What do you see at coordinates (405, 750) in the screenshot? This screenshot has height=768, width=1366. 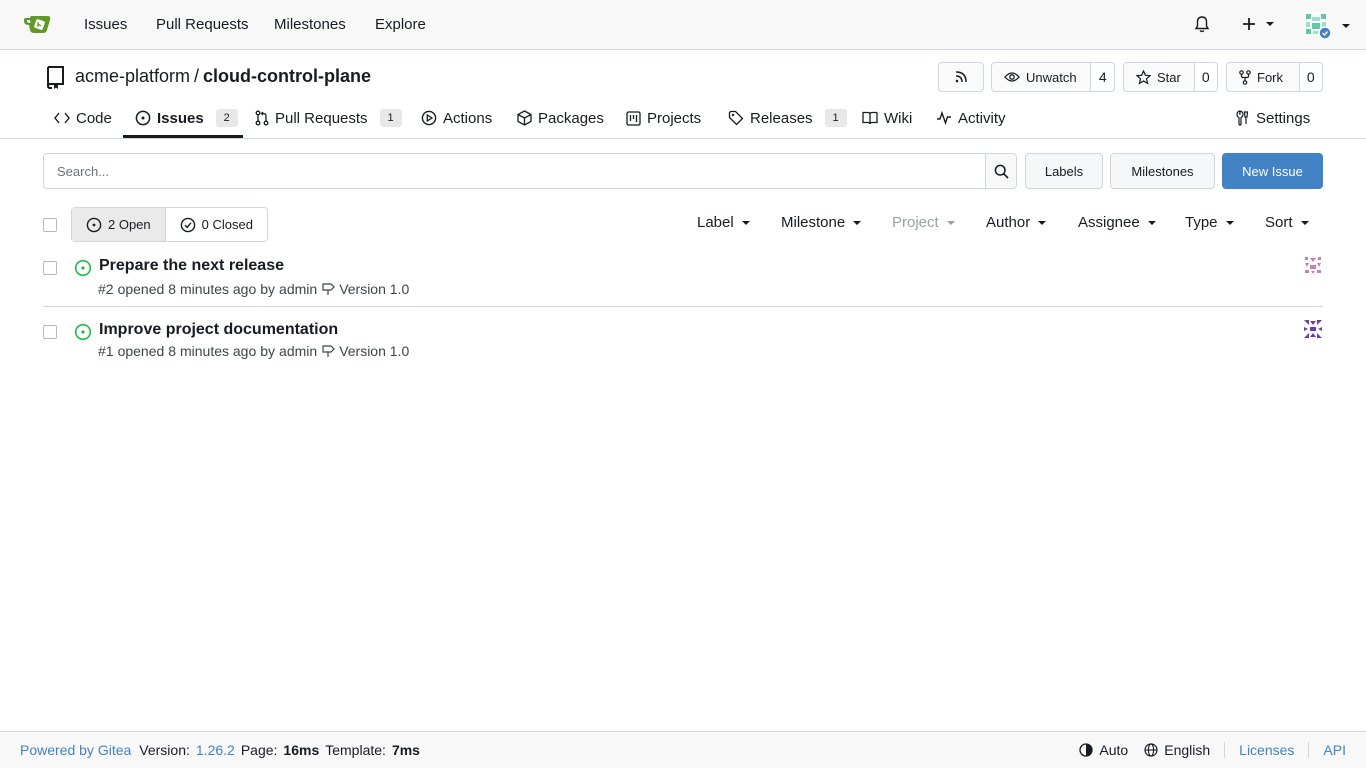 I see `template-time-value: 7ms` at bounding box center [405, 750].